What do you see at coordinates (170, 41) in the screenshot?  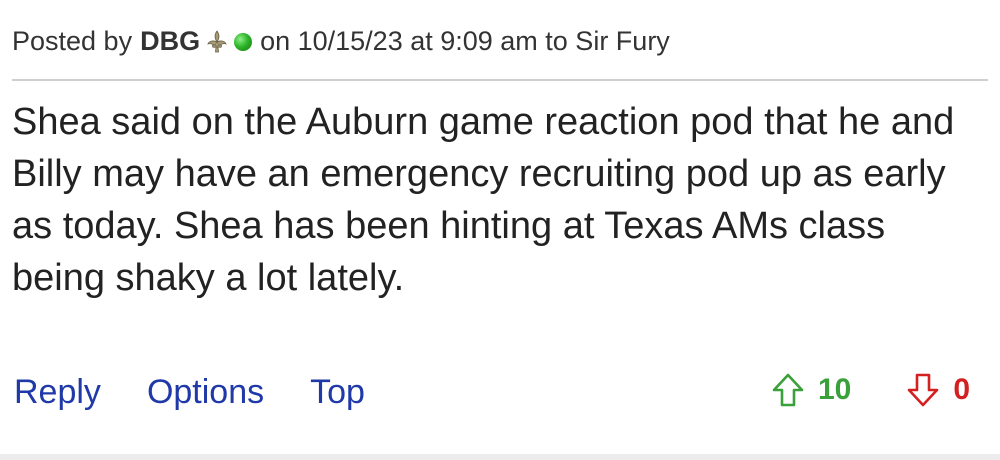 I see `author-name: DBG` at bounding box center [170, 41].